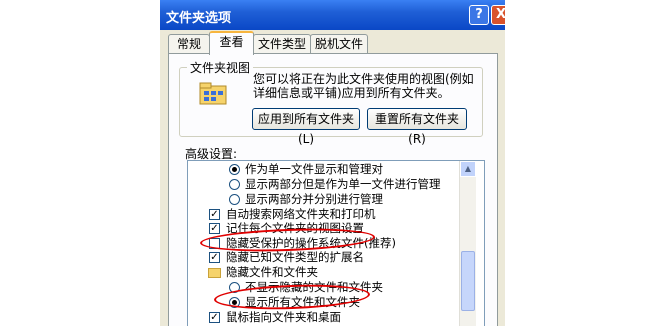 This screenshot has height=326, width=667. Describe the element at coordinates (363, 86) in the screenshot. I see `folder-view-description: 您可以将正在为此文件夹使用的视图(例如详细信息或平铺)应用到所有文件夹。` at that location.